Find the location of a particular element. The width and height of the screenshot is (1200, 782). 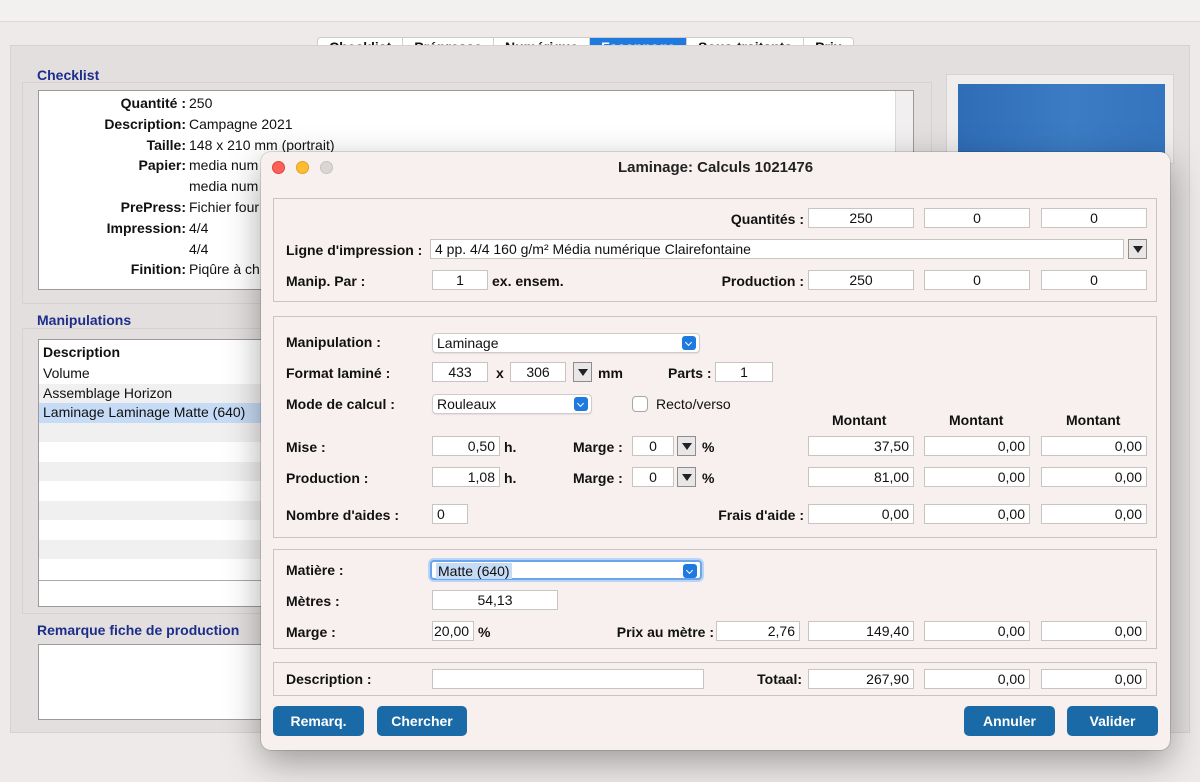

format-width-field: 433 is located at coordinates (460, 372).